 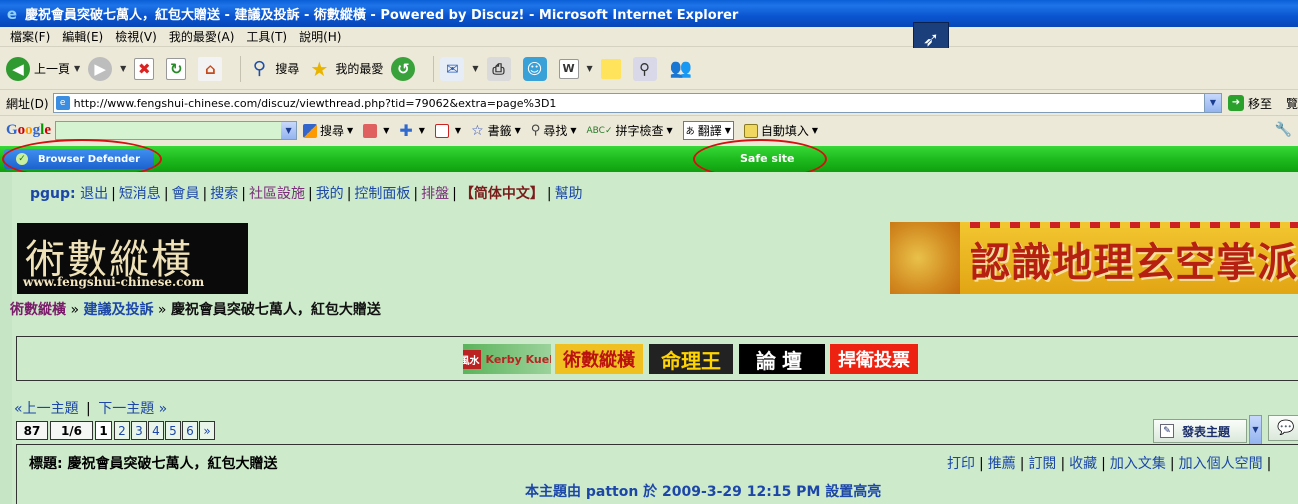 What do you see at coordinates (670, 130) in the screenshot?
I see `spellcheck-dropdown: ▼` at bounding box center [670, 130].